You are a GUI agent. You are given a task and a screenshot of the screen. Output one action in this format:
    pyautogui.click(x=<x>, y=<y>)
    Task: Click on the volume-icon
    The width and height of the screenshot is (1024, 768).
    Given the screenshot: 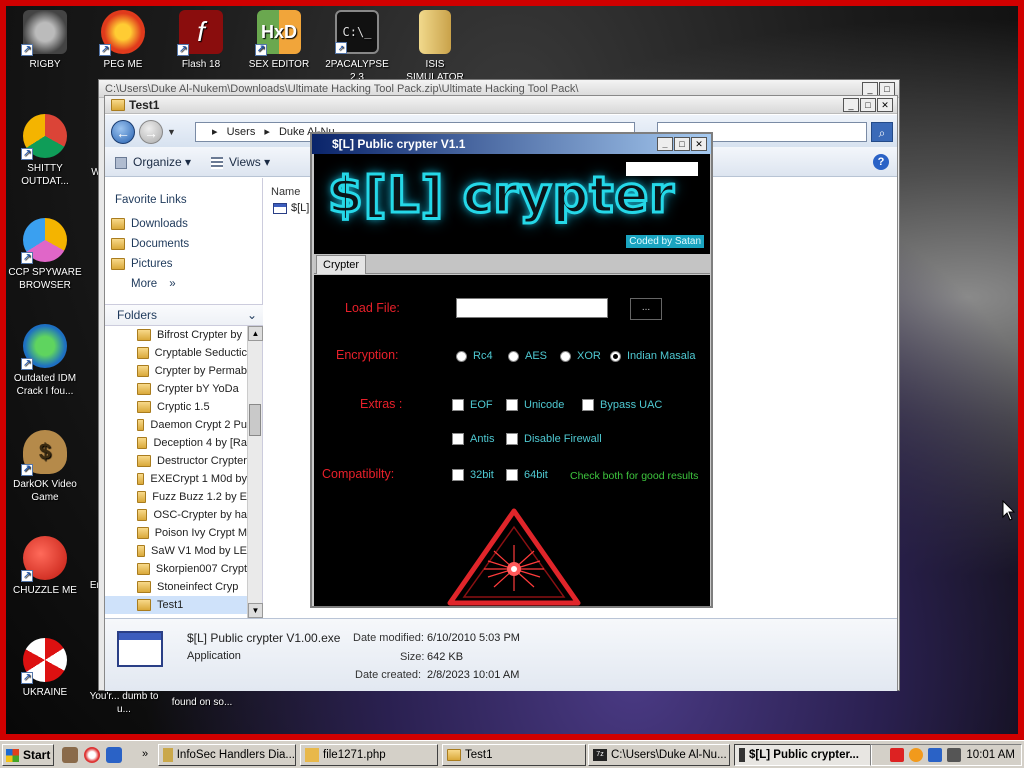 What is the action you would take?
    pyautogui.click(x=954, y=755)
    